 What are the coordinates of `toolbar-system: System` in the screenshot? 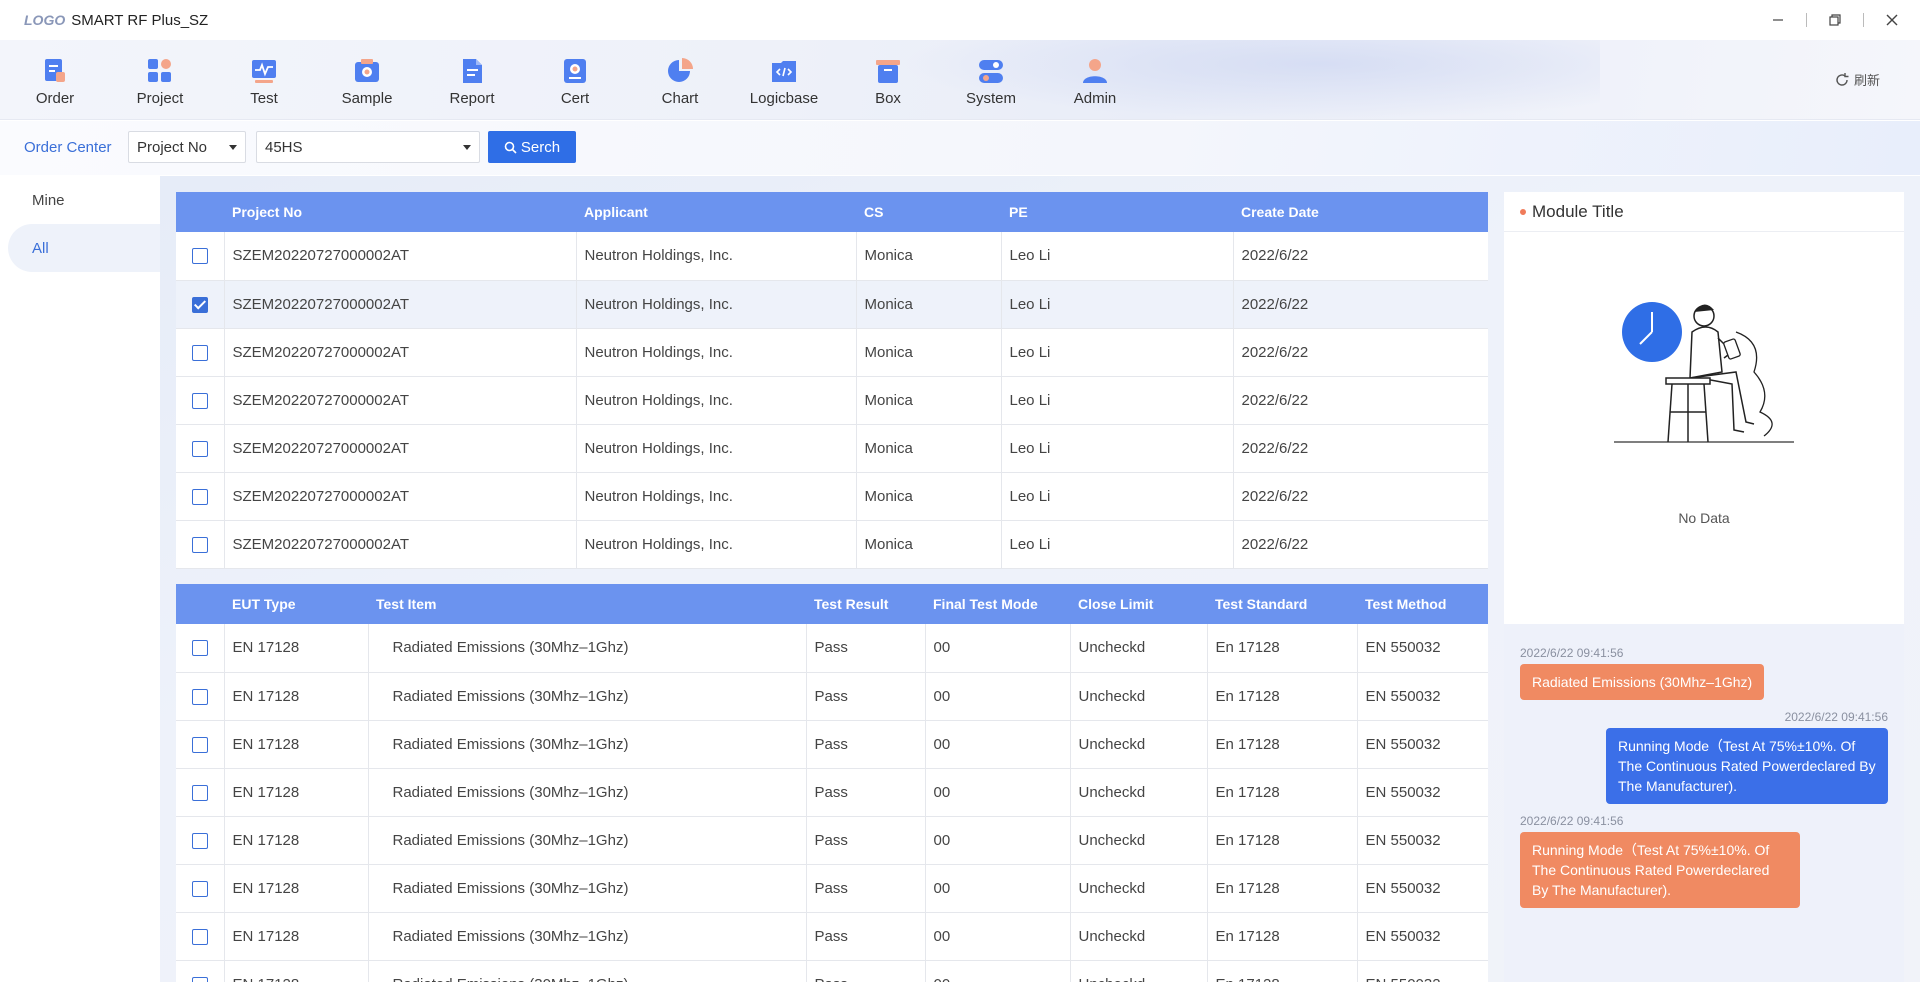 It's located at (991, 81).